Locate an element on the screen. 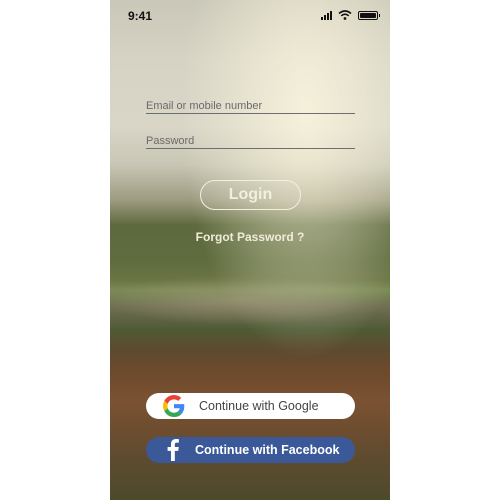 This screenshot has width=500, height=500. battery-icon is located at coordinates (369, 15).